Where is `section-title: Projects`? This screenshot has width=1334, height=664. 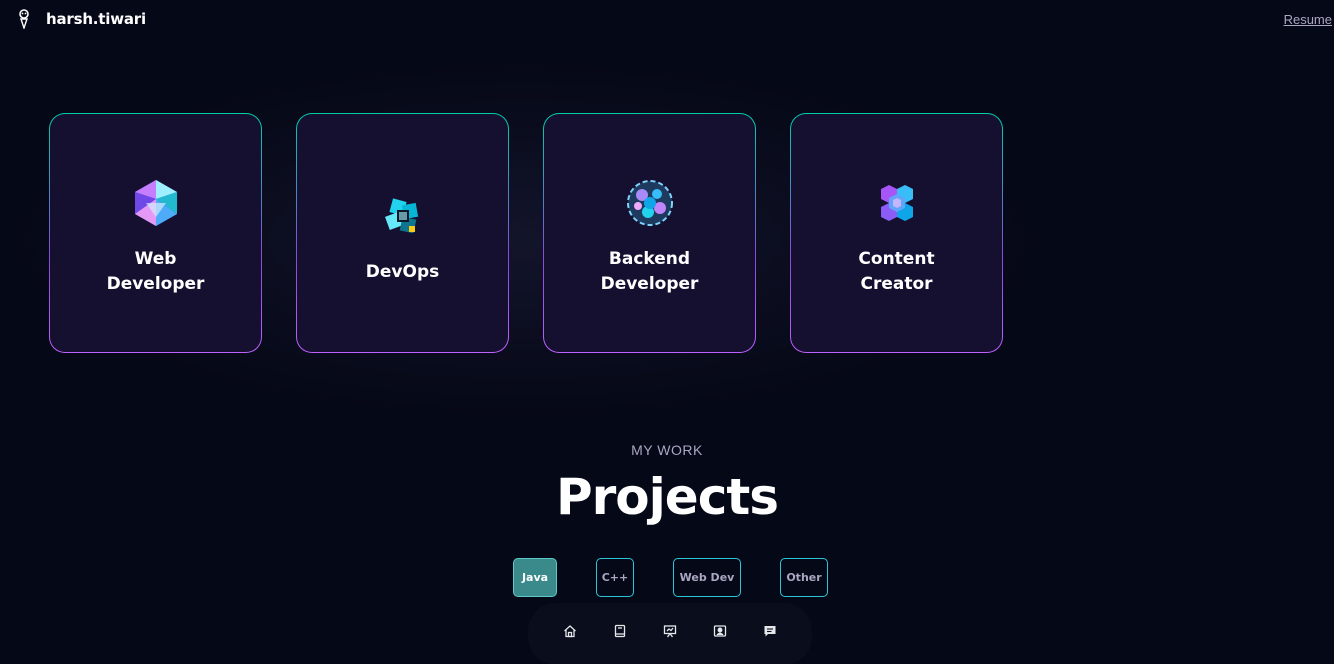
section-title: Projects is located at coordinates (667, 497).